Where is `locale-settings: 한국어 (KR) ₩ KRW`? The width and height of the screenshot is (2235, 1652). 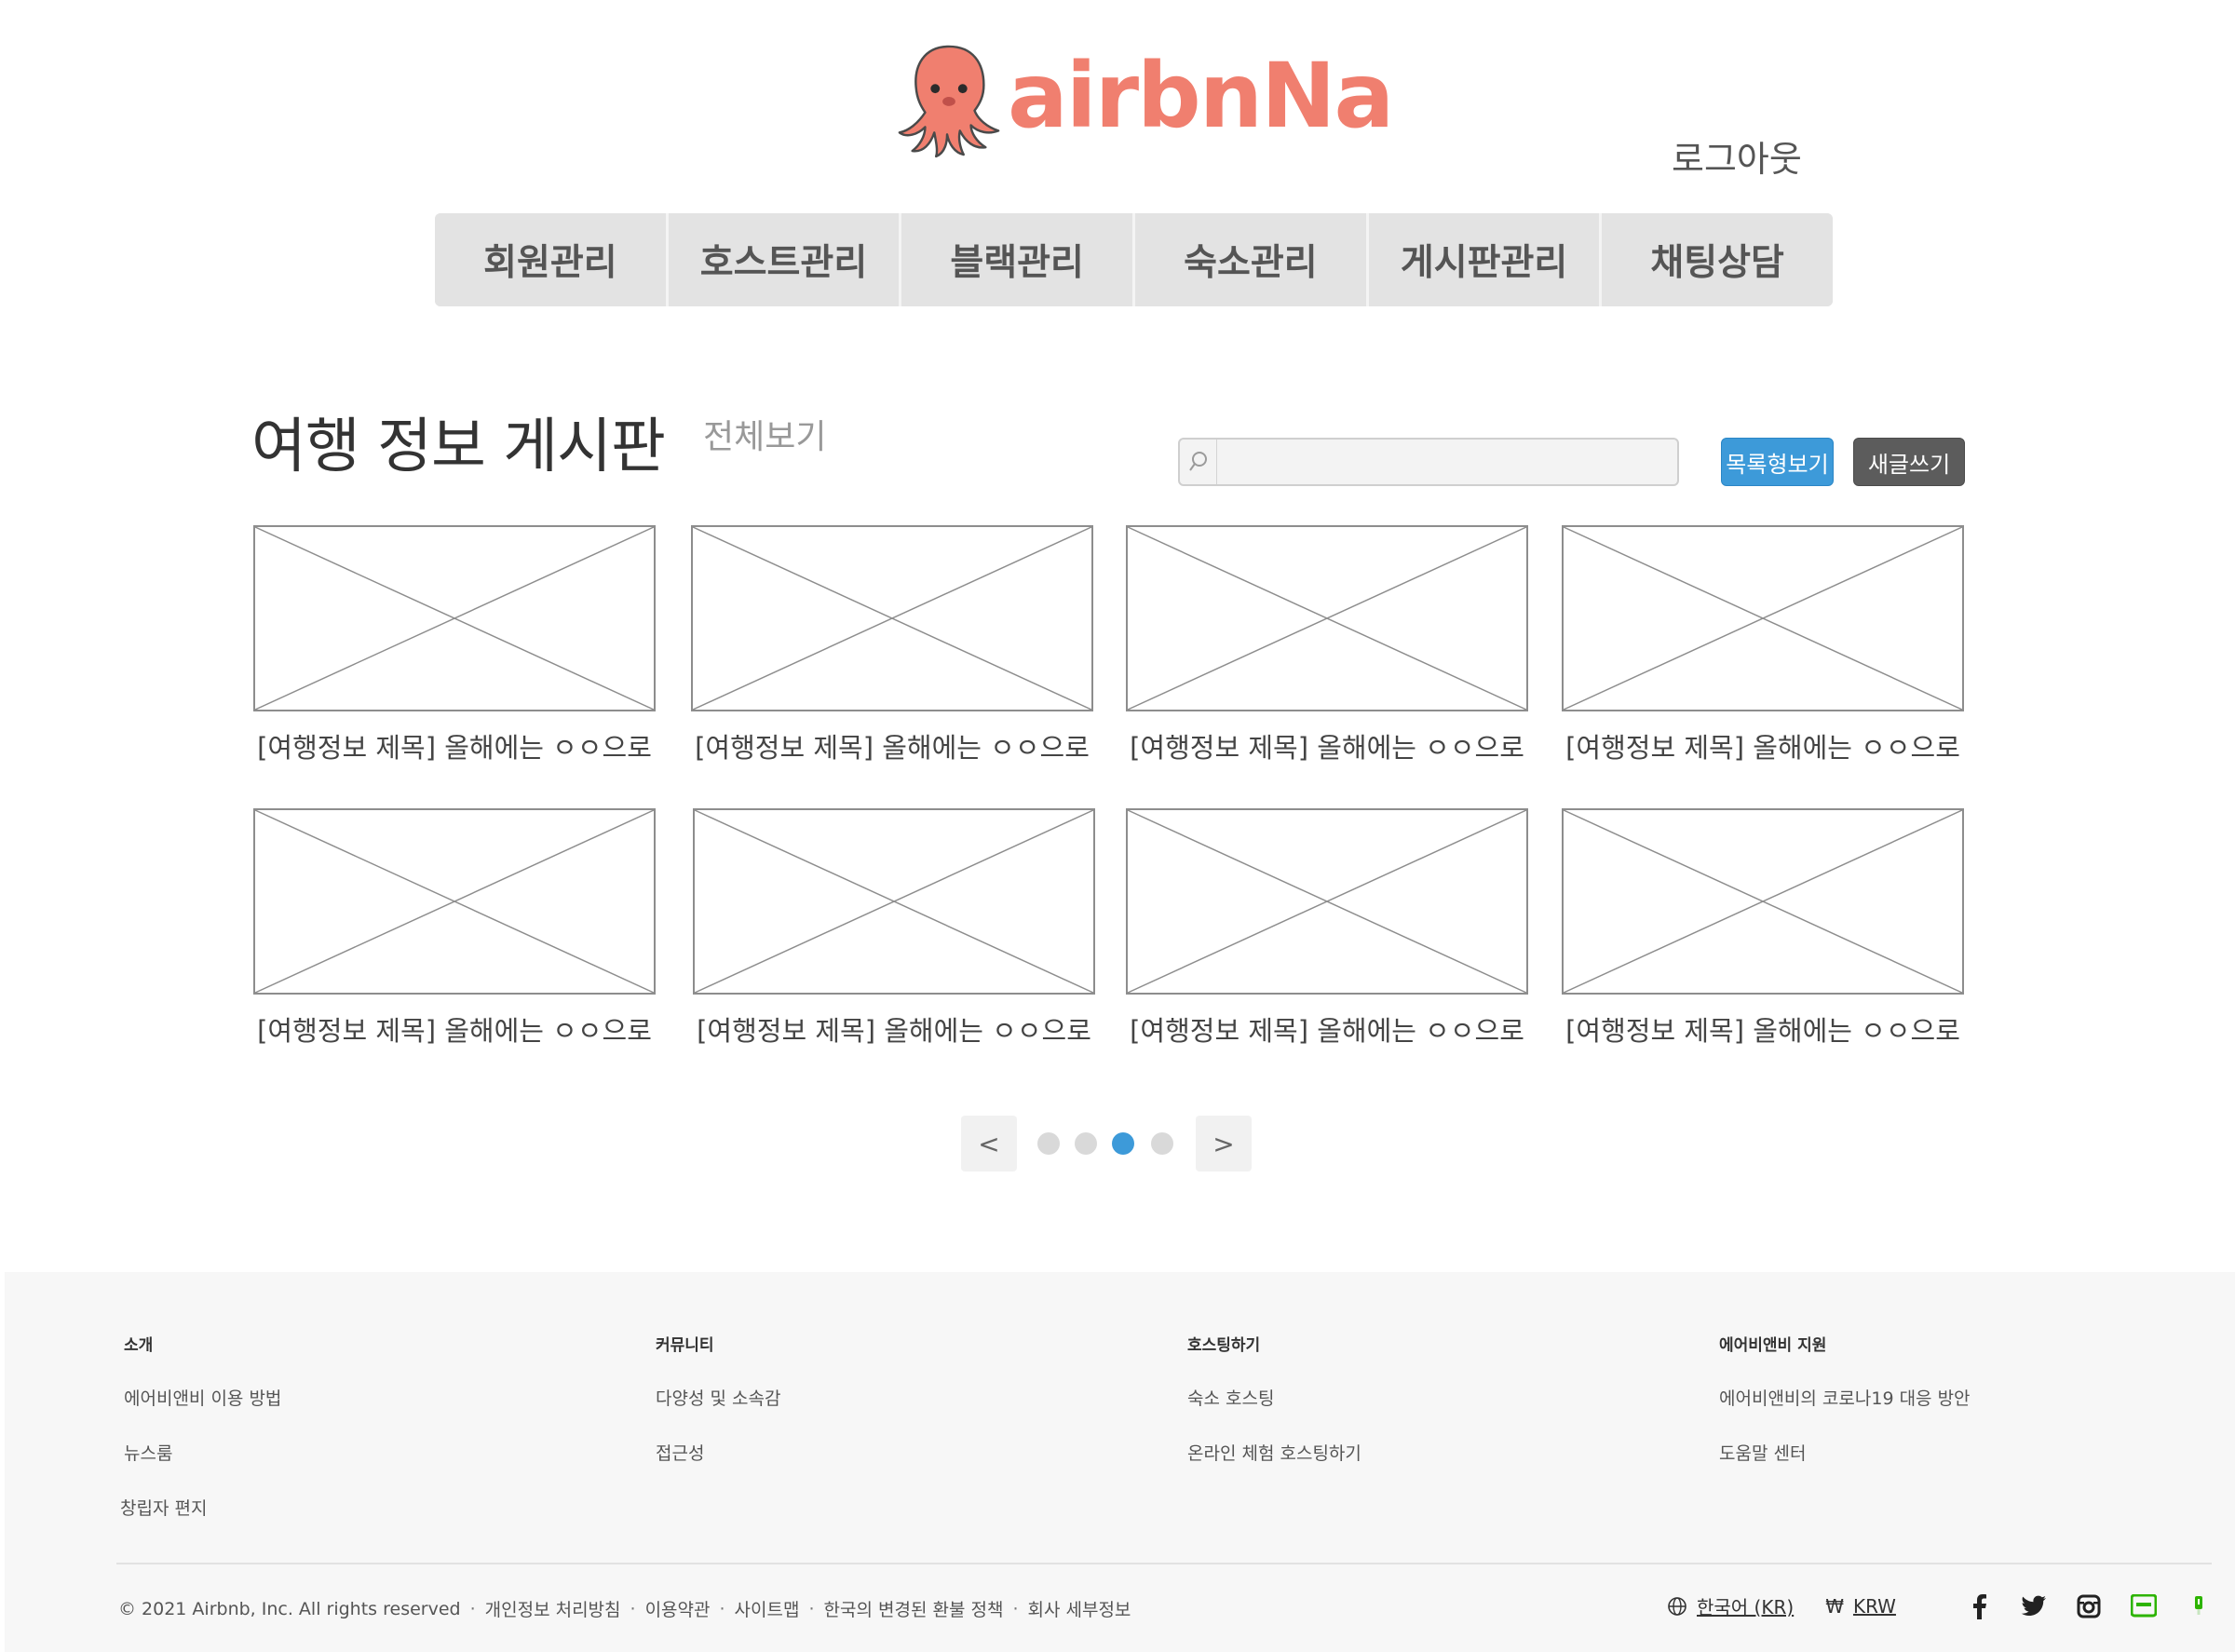 locale-settings: 한국어 (KR) ₩ KRW is located at coordinates (1782, 1605).